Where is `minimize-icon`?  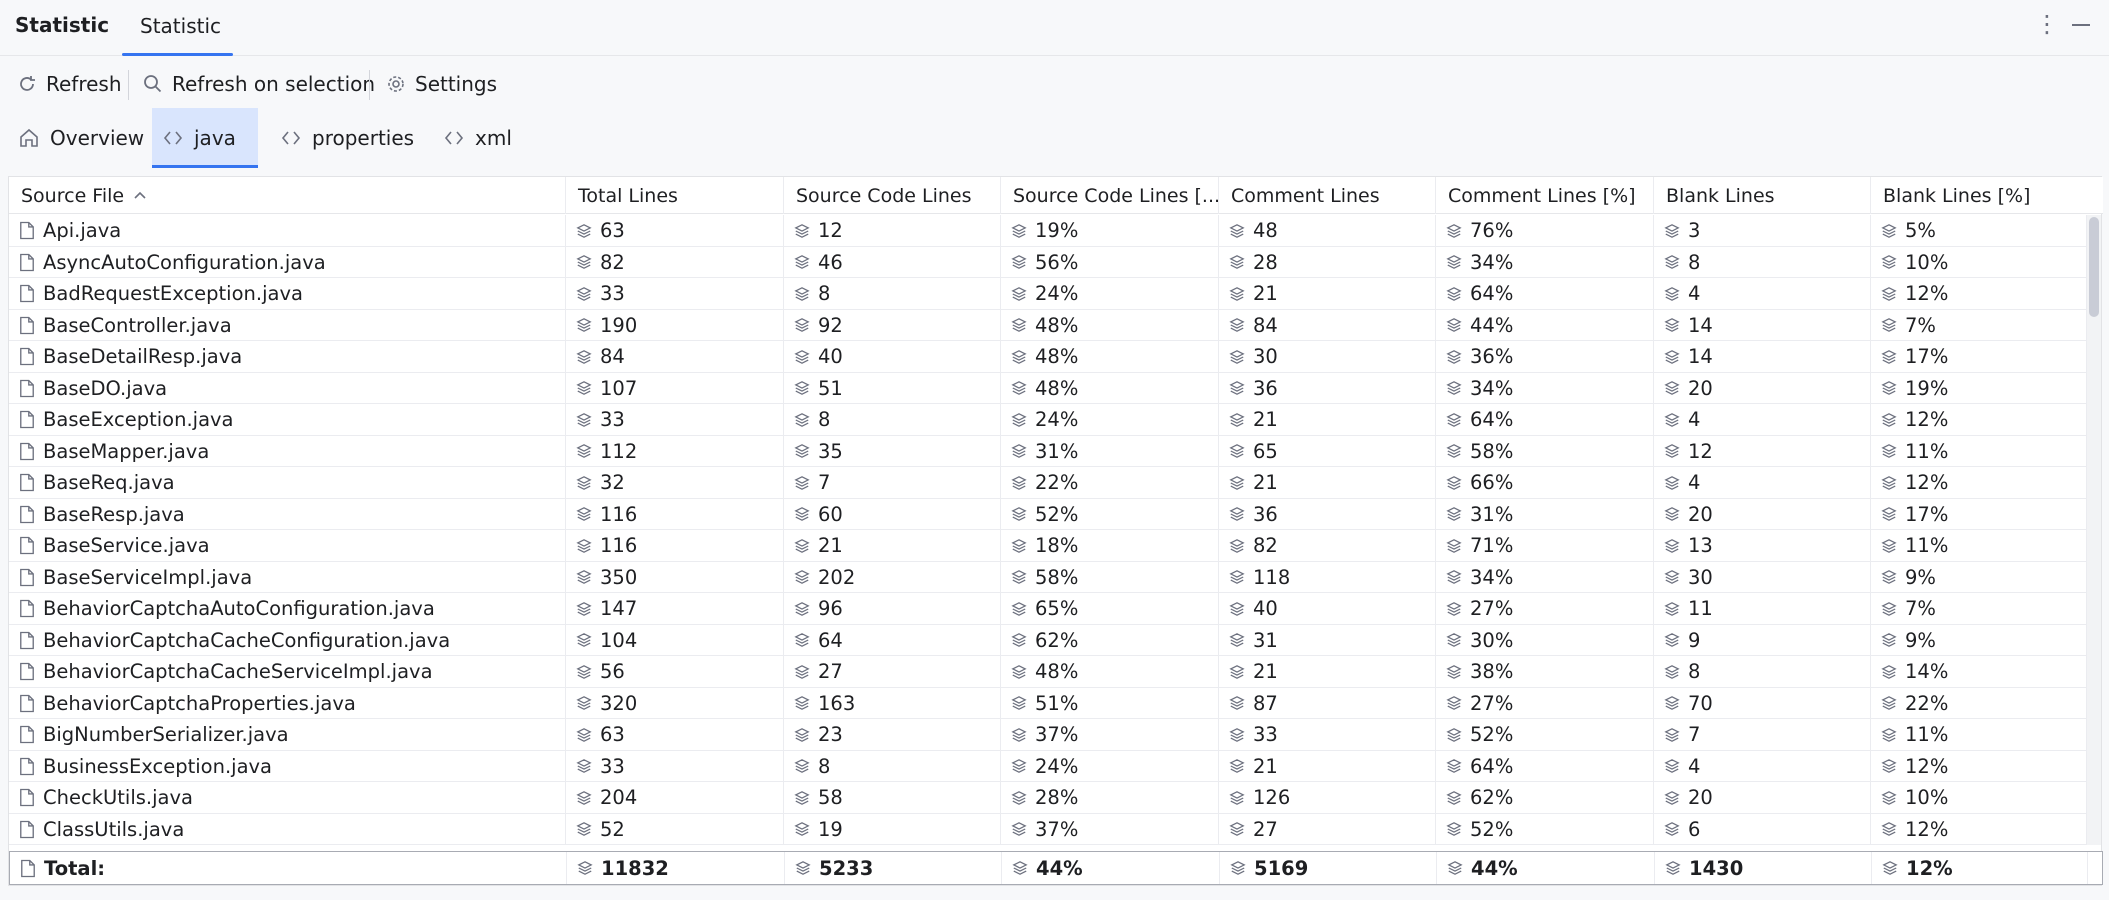 minimize-icon is located at coordinates (2081, 25).